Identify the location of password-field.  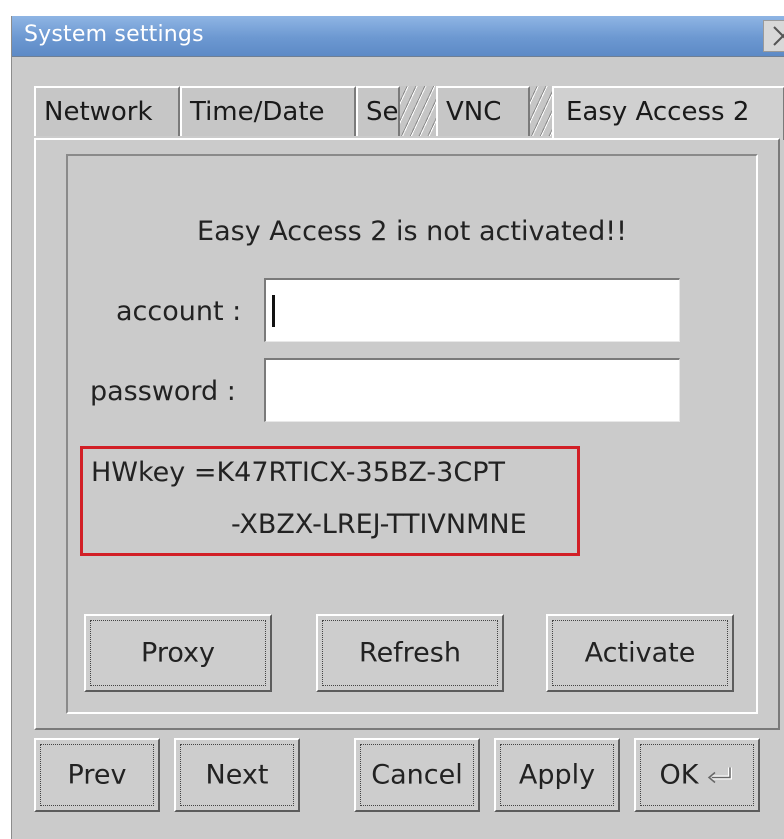
(472, 390).